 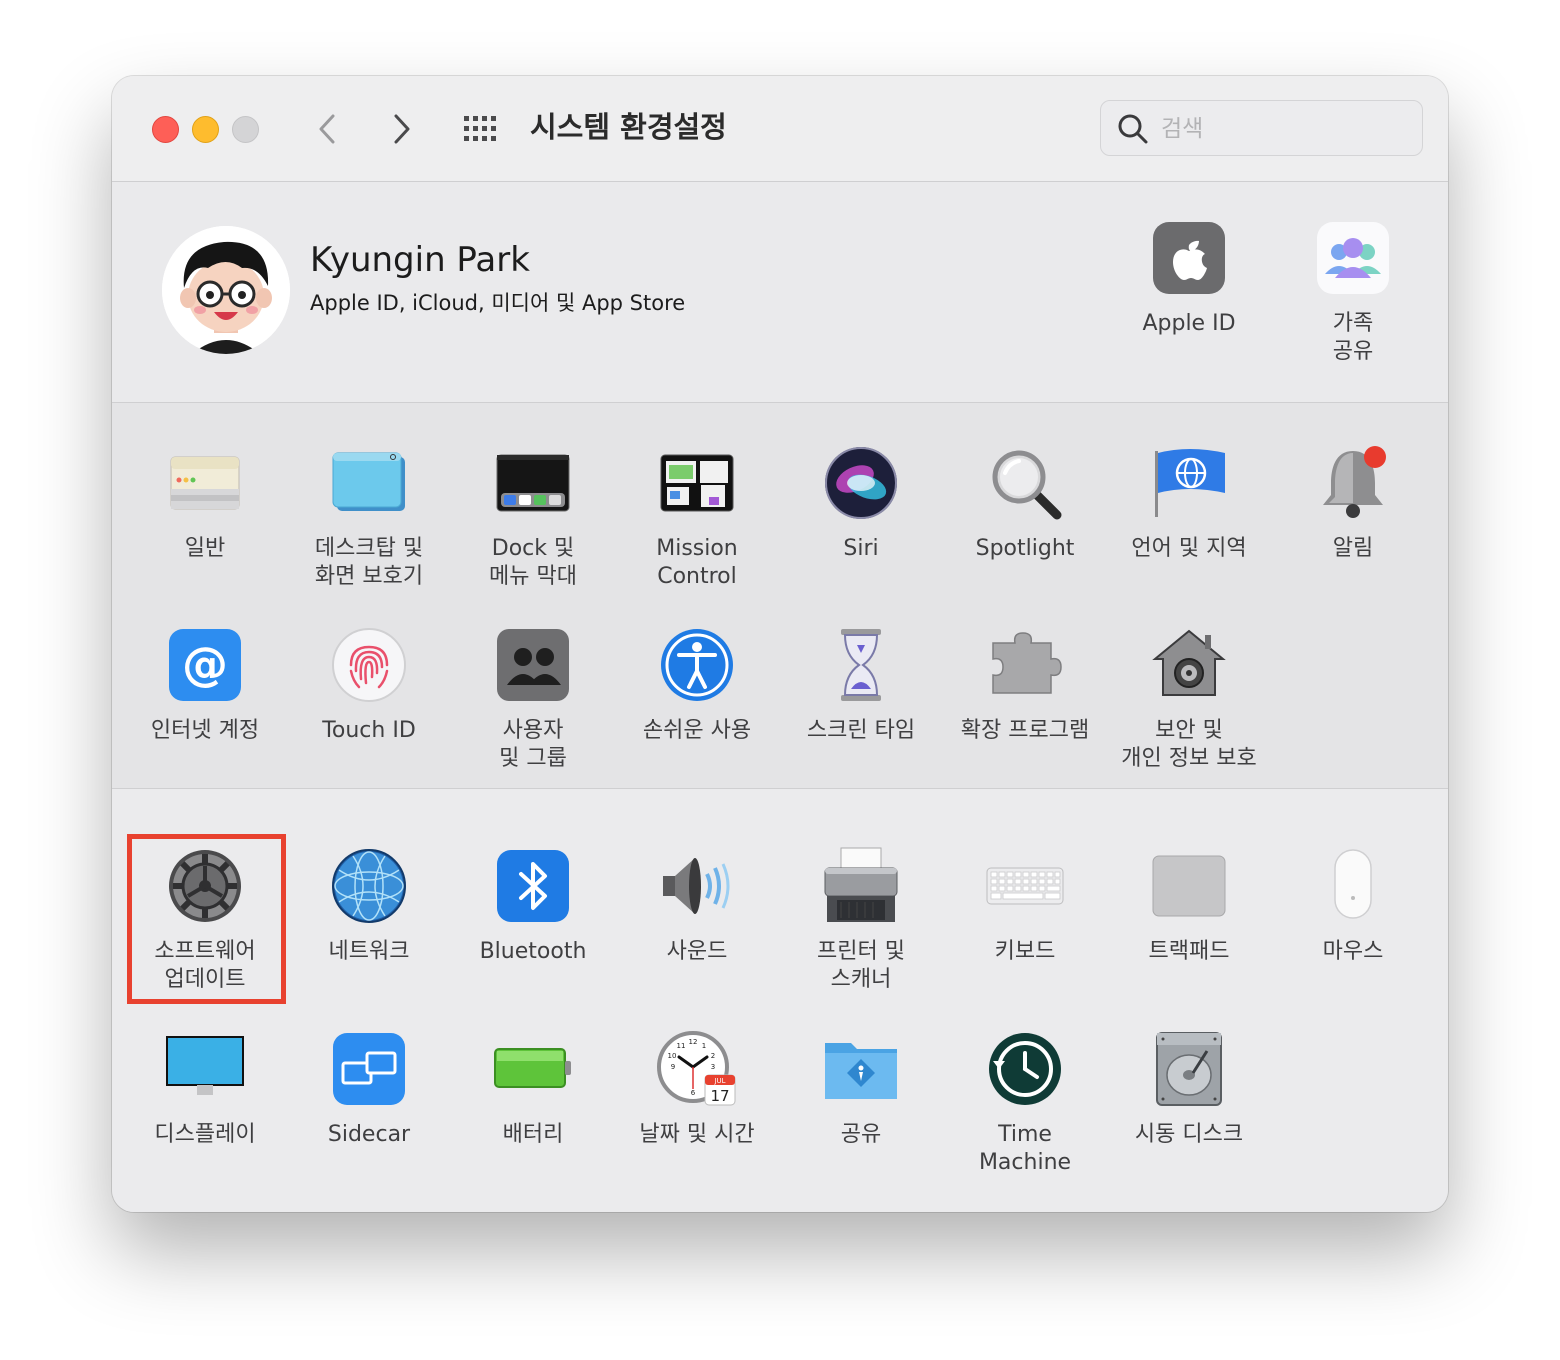 I want to click on forward-button, so click(x=401, y=129).